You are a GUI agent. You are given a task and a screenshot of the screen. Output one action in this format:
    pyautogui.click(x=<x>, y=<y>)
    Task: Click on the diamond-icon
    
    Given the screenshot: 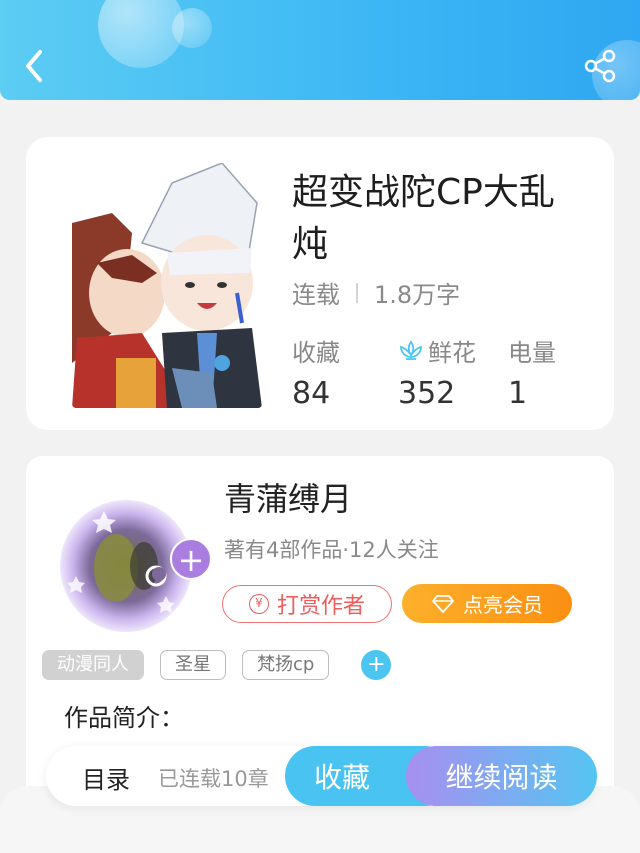 What is the action you would take?
    pyautogui.click(x=443, y=603)
    